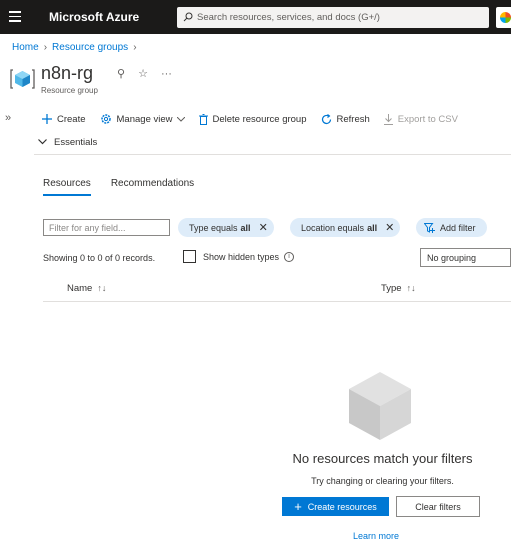 The image size is (511, 545). What do you see at coordinates (342, 506) in the screenshot?
I see `create-resources-label: Create resources` at bounding box center [342, 506].